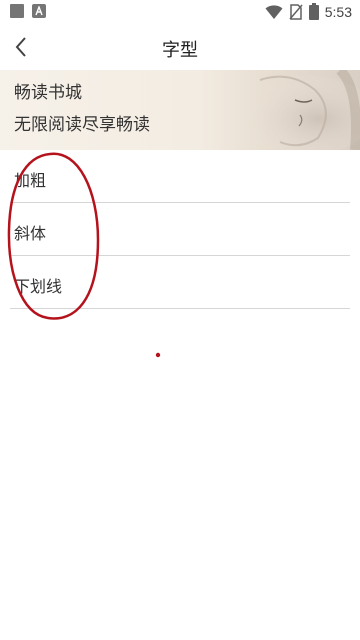 This screenshot has height=640, width=360. Describe the element at coordinates (39, 11) in the screenshot. I see `app-notification-icon` at that location.